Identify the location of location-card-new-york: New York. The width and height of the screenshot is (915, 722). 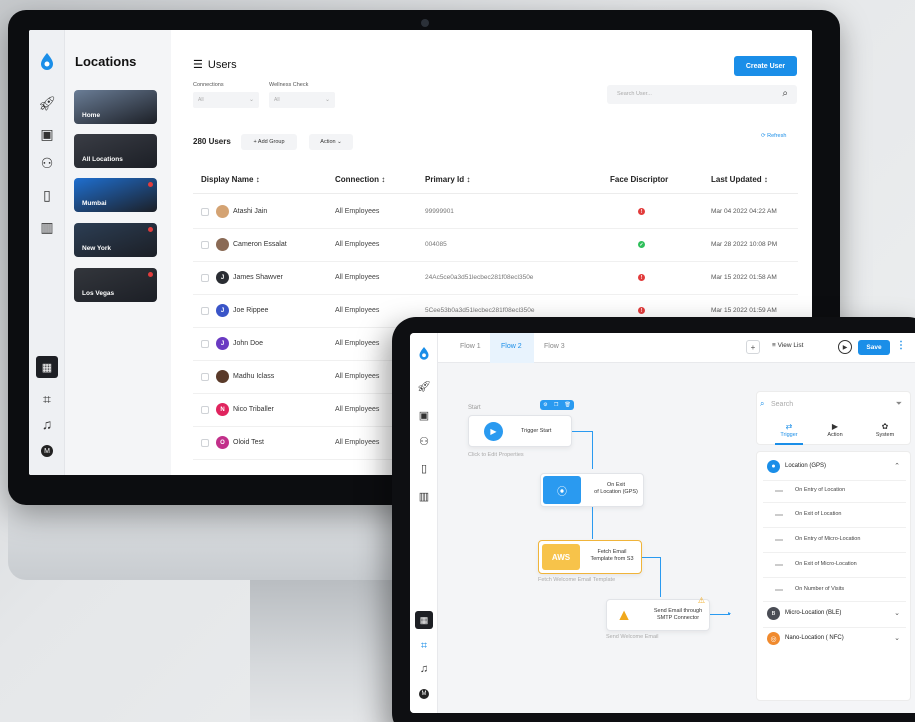
(115, 240).